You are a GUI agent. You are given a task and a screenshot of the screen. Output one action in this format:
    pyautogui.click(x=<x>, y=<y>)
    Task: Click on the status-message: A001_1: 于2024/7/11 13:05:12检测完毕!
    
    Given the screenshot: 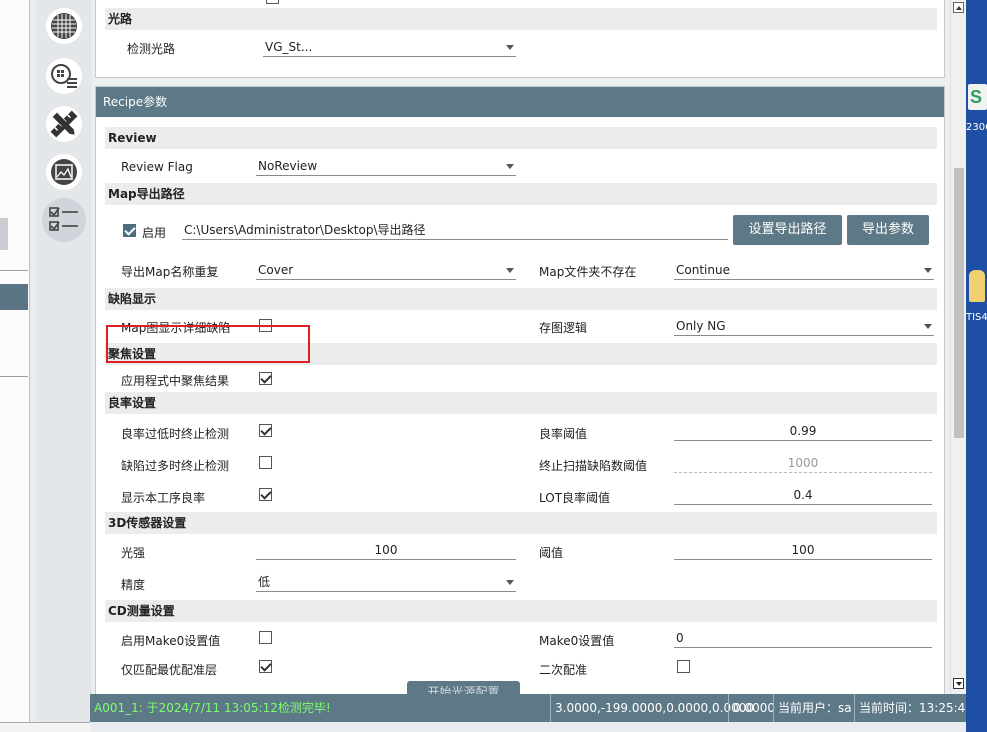 What is the action you would take?
    pyautogui.click(x=212, y=708)
    